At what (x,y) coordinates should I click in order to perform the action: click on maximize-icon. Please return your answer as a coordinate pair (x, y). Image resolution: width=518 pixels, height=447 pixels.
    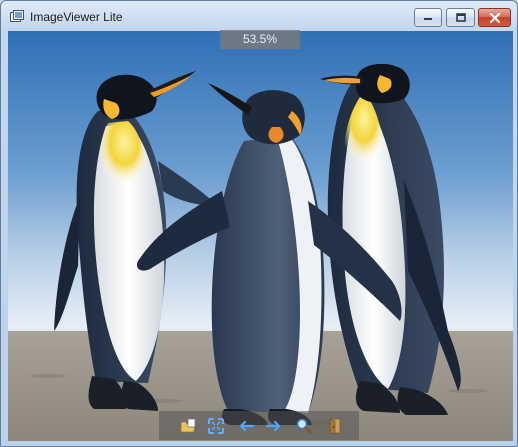
    Looking at the image, I should click on (460, 17).